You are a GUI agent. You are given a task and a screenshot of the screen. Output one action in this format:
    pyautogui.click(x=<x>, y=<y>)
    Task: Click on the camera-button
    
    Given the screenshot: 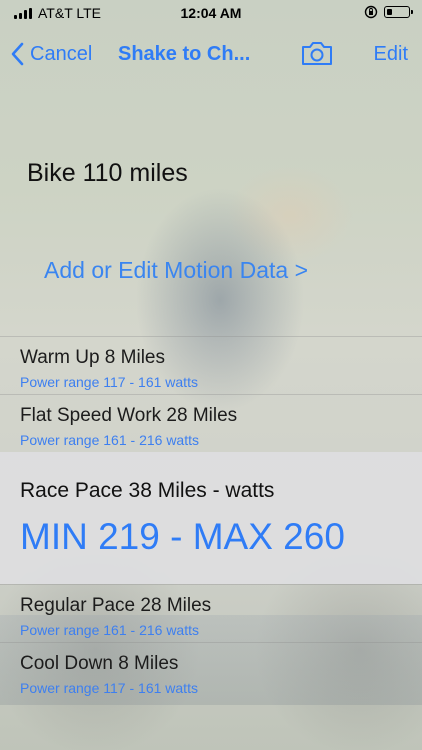 What is the action you would take?
    pyautogui.click(x=317, y=53)
    